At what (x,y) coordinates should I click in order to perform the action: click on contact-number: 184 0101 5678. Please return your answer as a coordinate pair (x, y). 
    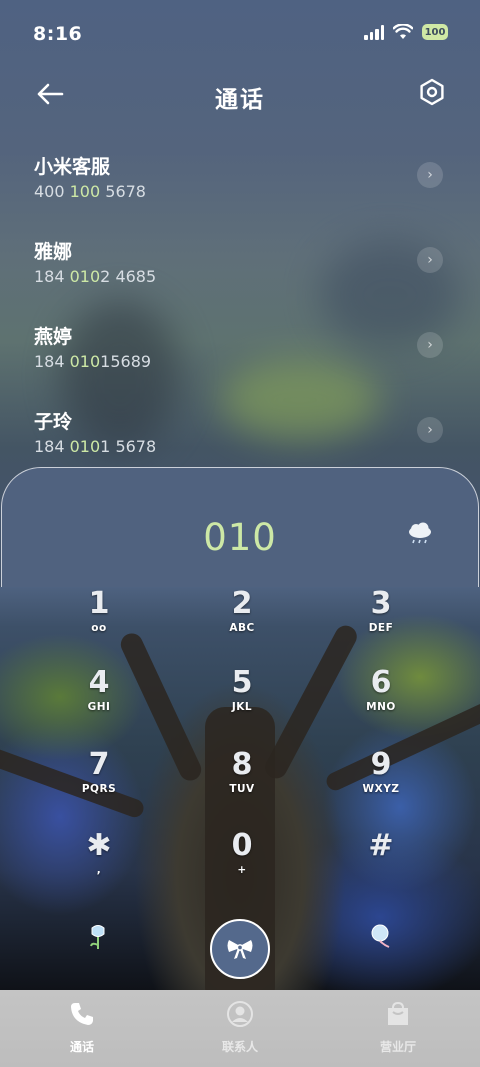
    Looking at the image, I should click on (95, 446).